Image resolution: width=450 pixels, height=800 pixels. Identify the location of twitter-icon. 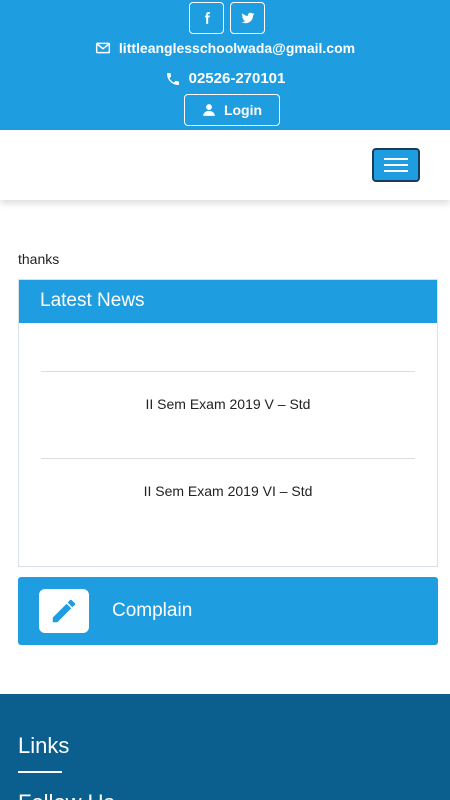
(247, 18).